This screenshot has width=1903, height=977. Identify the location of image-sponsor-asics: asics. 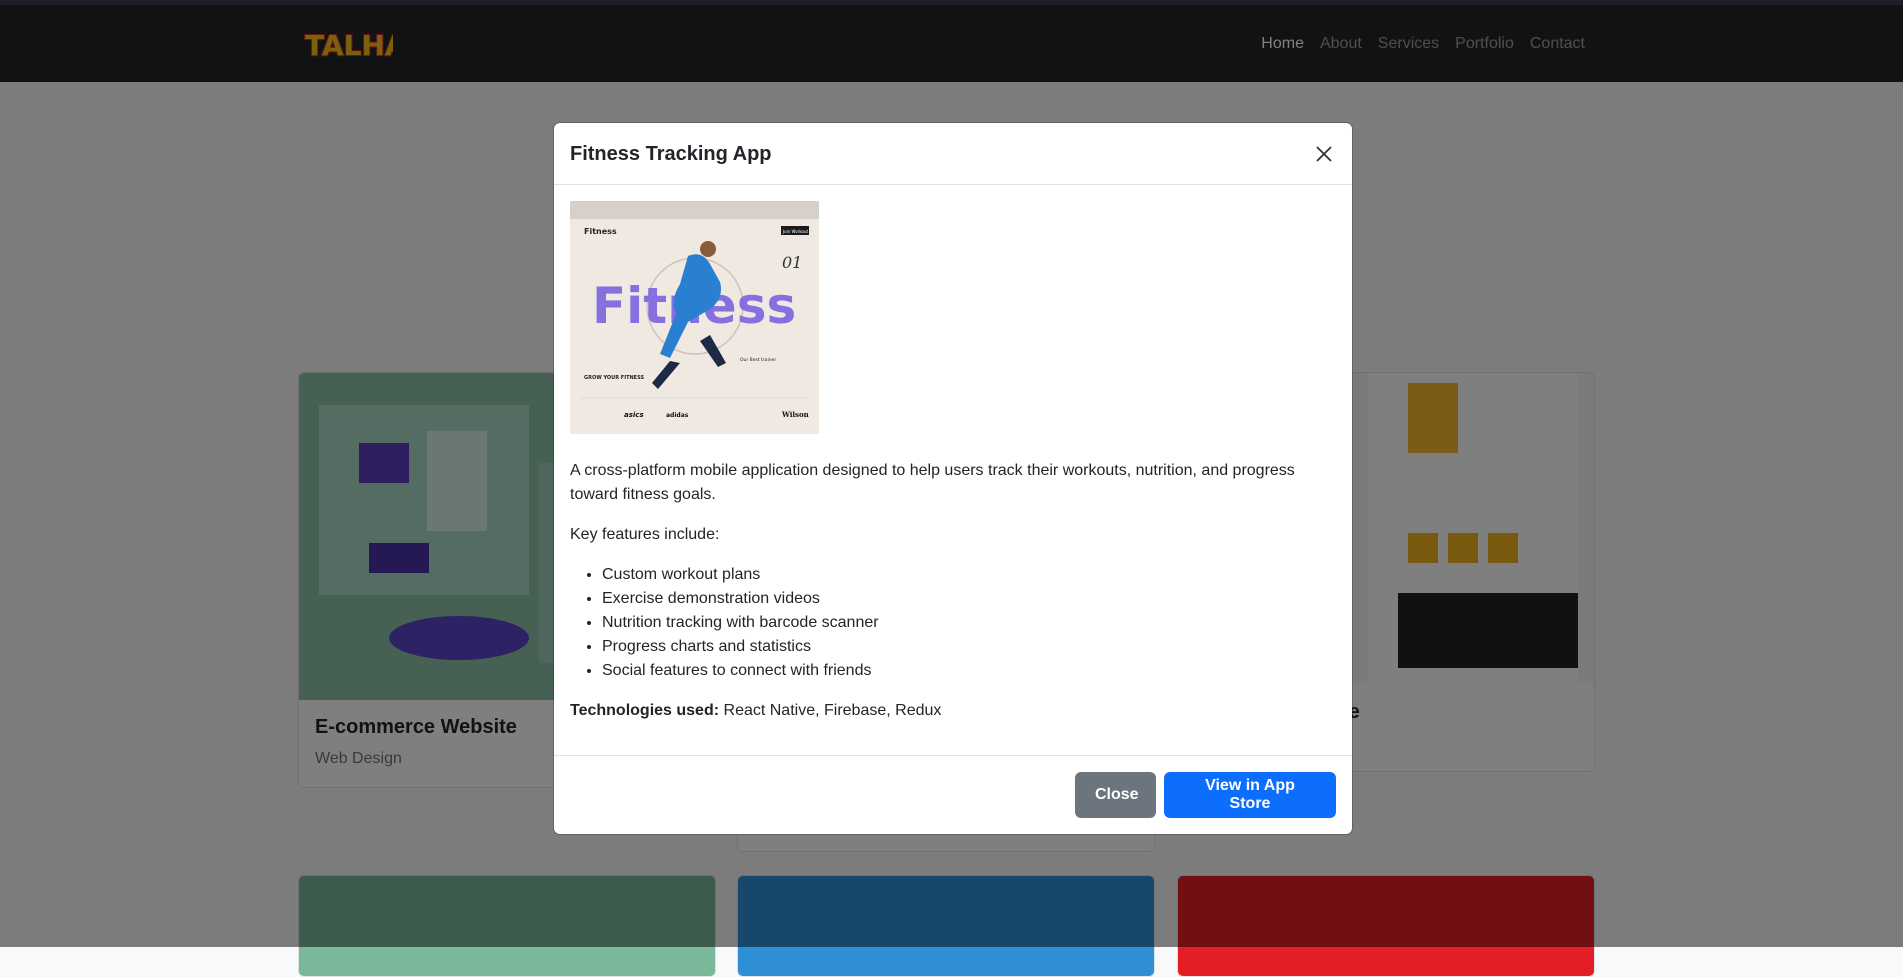
(634, 415).